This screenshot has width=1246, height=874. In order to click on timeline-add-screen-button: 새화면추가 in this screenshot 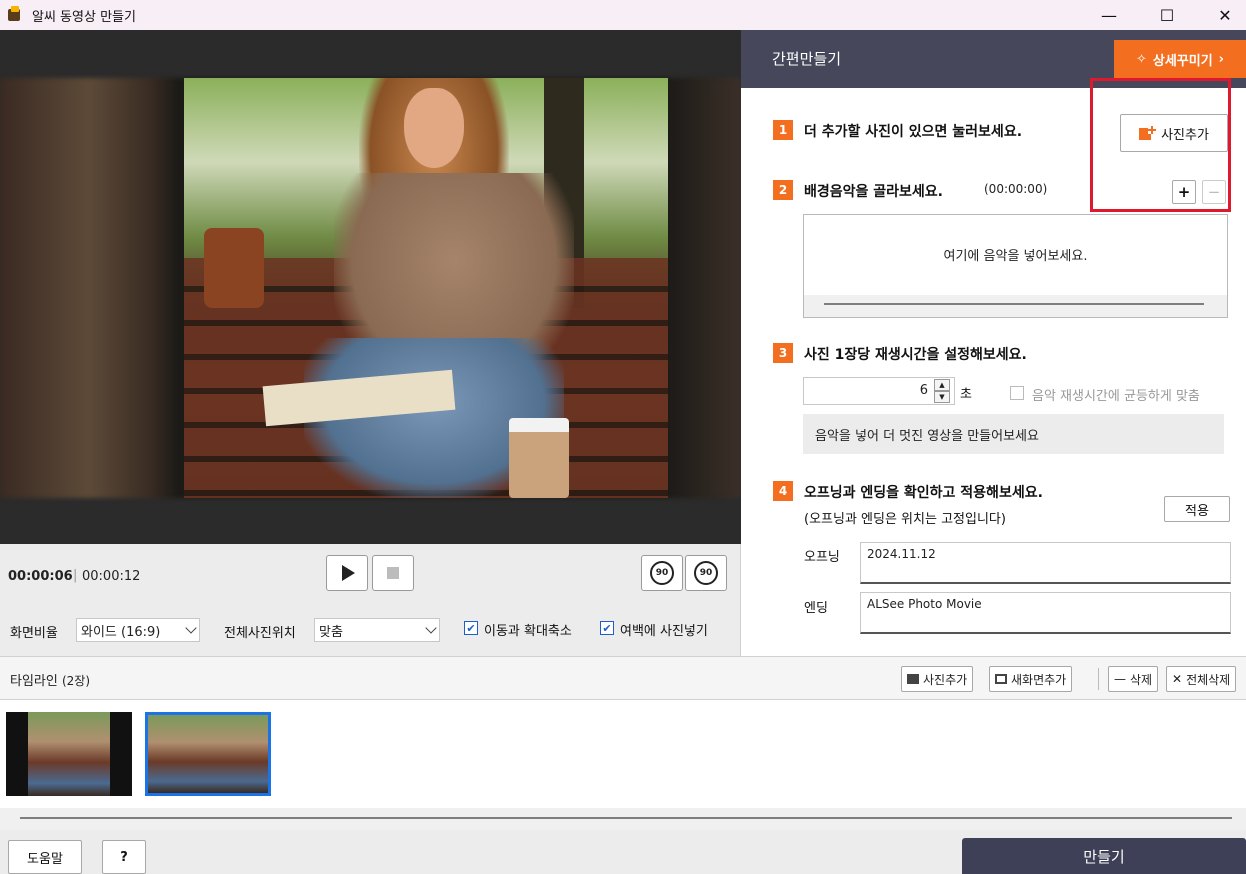, I will do `click(1031, 679)`.